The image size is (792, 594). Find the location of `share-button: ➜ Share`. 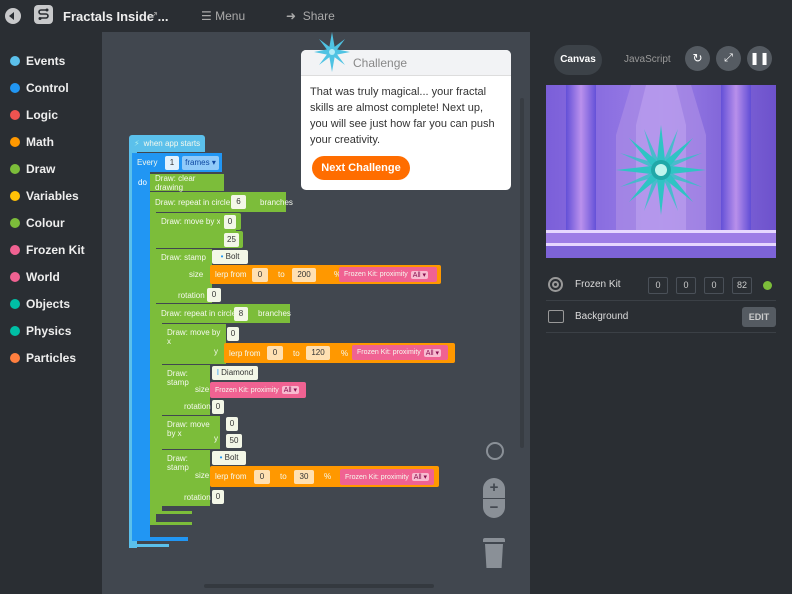

share-button: ➜ Share is located at coordinates (310, 16).